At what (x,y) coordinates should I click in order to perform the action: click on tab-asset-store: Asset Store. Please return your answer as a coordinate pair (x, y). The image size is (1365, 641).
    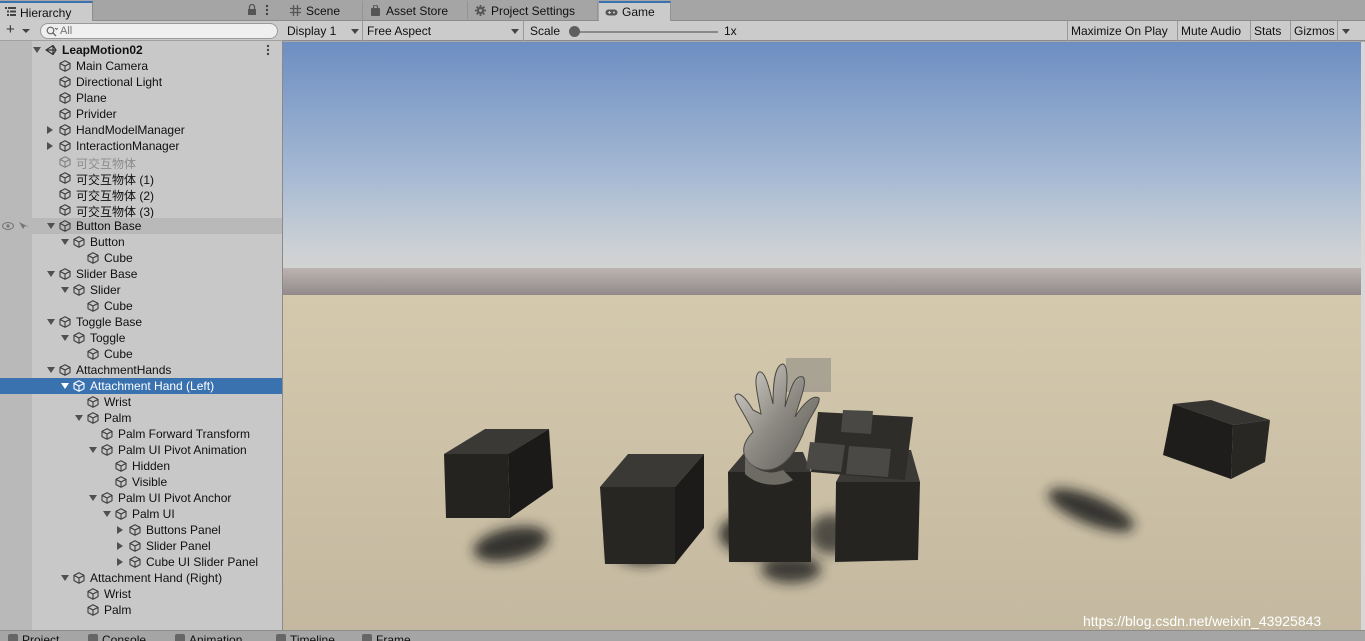
    Looking at the image, I should click on (415, 11).